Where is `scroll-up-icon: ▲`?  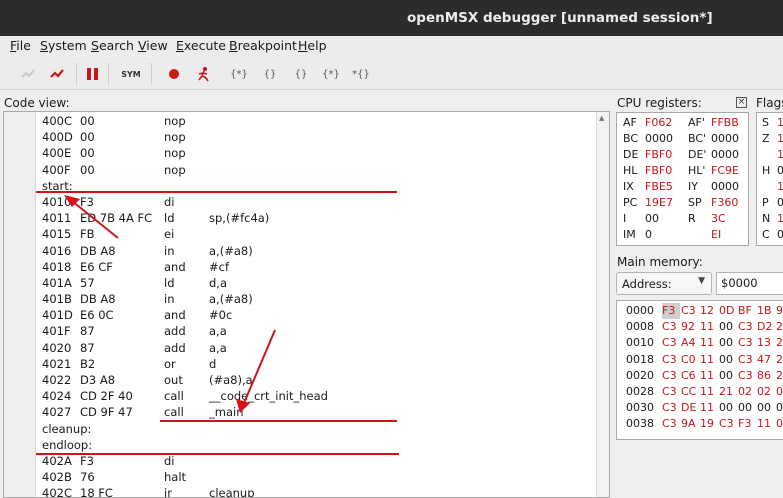
scroll-up-icon: ▲ is located at coordinates (601, 118).